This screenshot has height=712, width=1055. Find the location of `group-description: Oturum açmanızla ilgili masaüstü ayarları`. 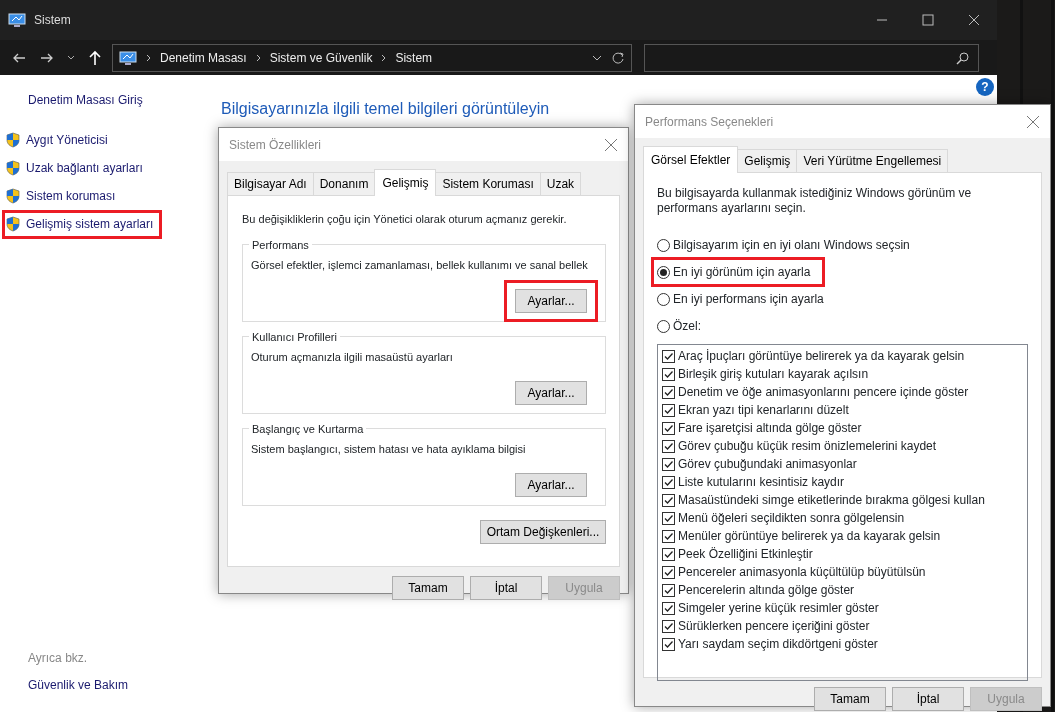

group-description: Oturum açmanızla ilgili masaüstü ayarları is located at coordinates (352, 357).